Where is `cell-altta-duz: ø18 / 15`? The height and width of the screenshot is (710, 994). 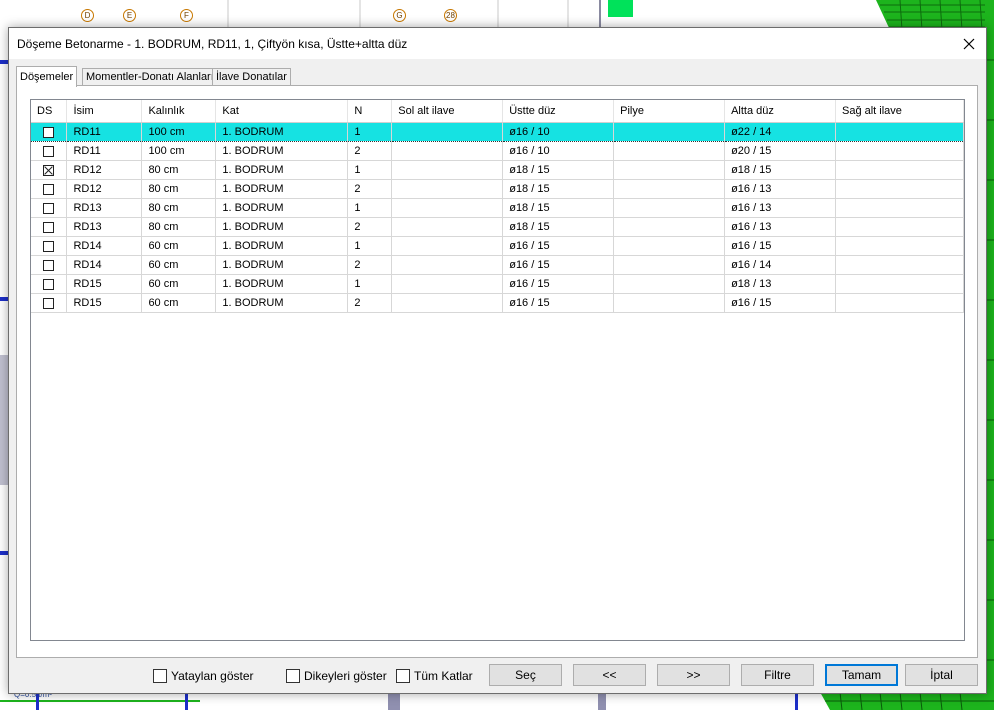 cell-altta-duz: ø18 / 15 is located at coordinates (780, 170).